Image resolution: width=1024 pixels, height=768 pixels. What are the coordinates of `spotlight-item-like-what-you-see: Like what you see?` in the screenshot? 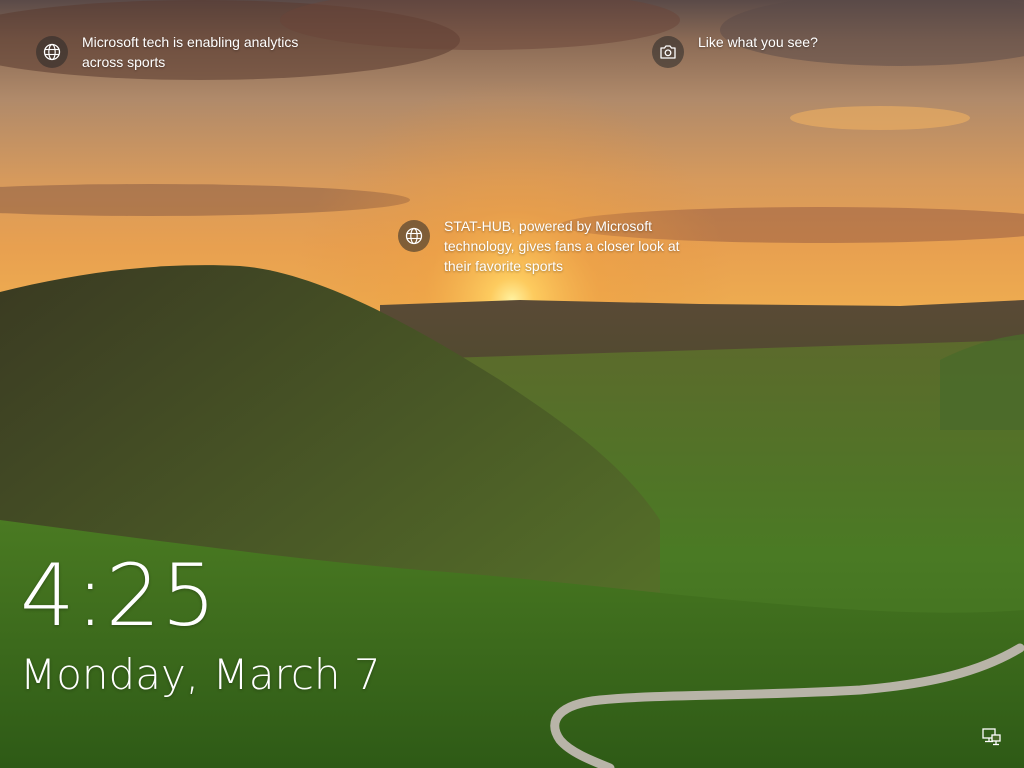 It's located at (735, 51).